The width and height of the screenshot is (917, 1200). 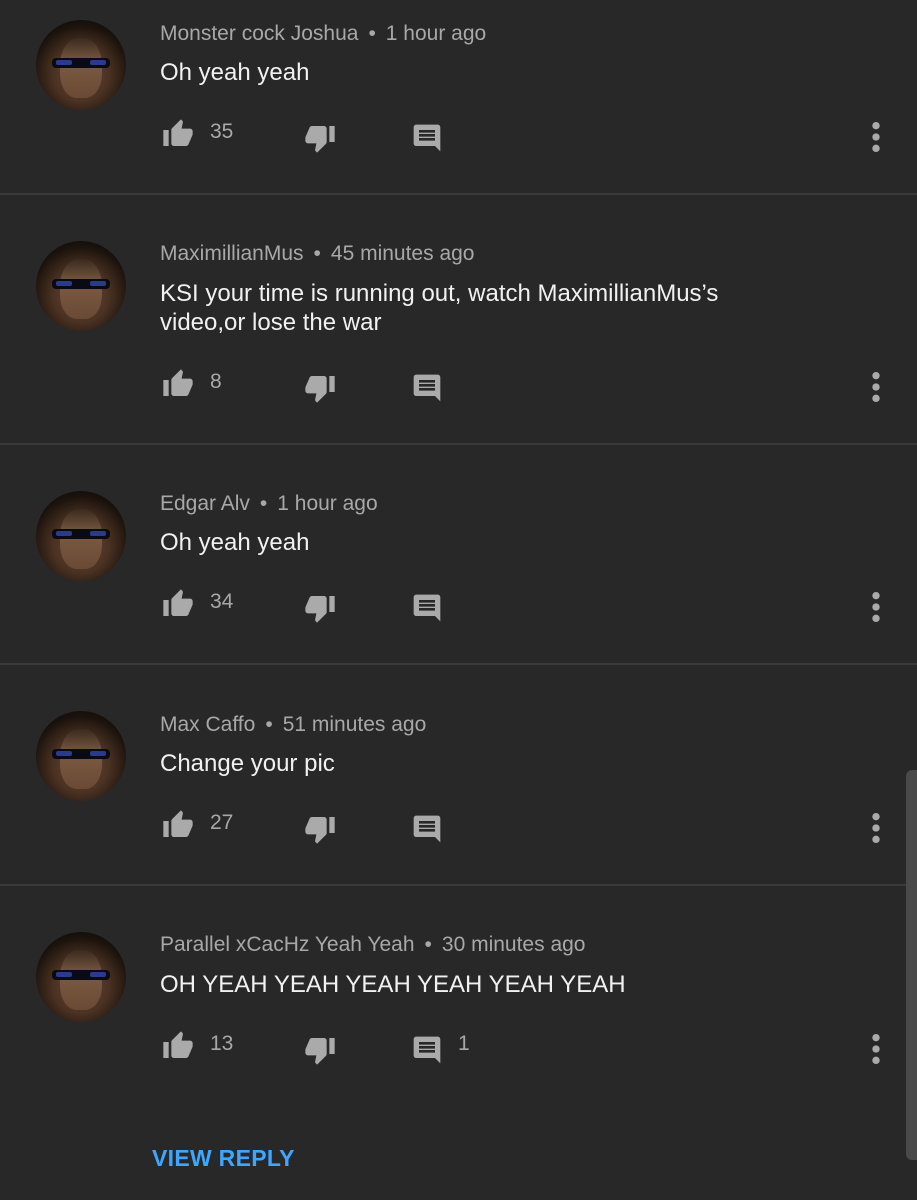 What do you see at coordinates (287, 944) in the screenshot?
I see `author-name: Parallel xCacHz Yeah Yeah` at bounding box center [287, 944].